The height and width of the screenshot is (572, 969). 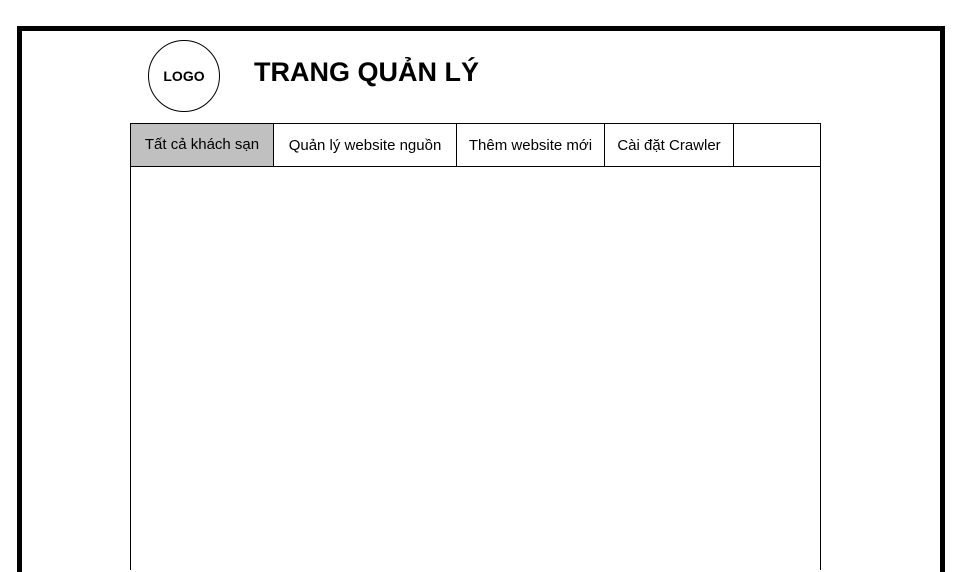 I want to click on tab-manage-source-websites: Quản lý website nguồn, so click(x=365, y=145).